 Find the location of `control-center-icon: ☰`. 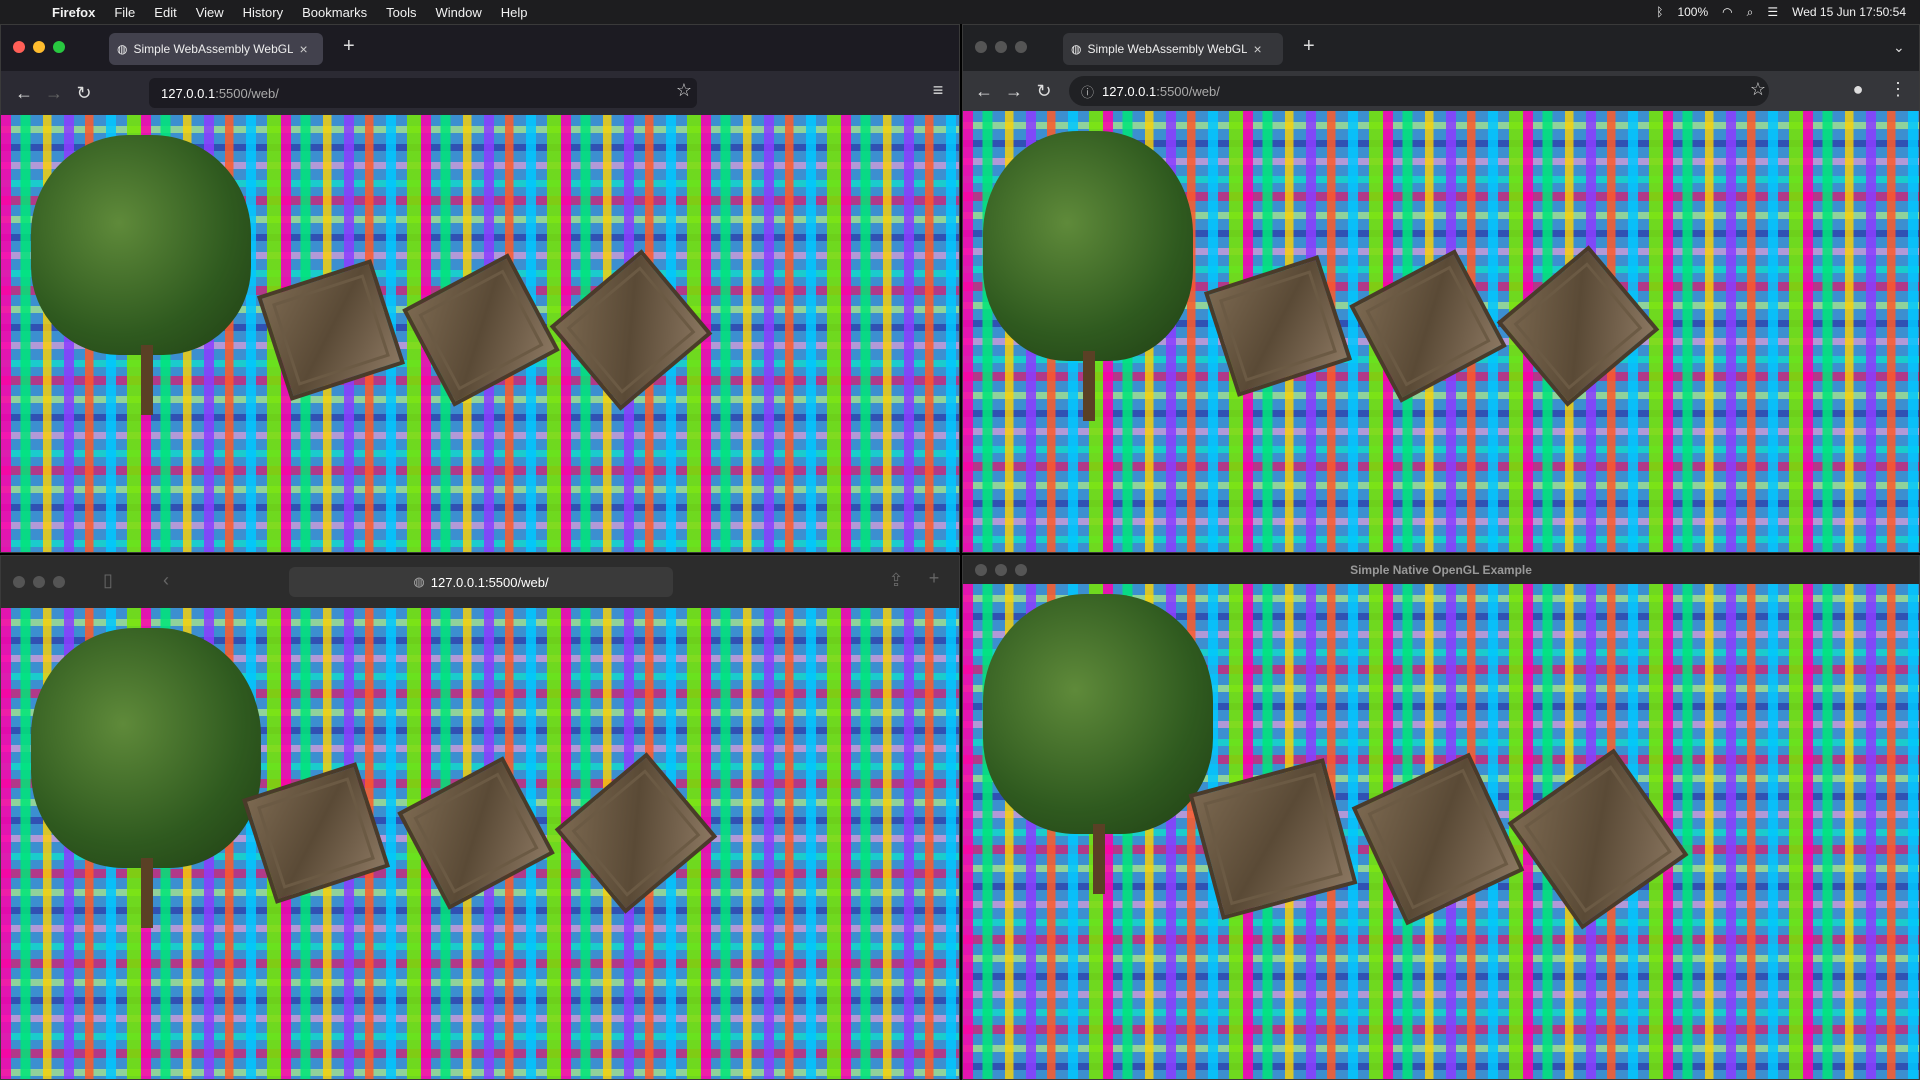

control-center-icon: ☰ is located at coordinates (1772, 12).